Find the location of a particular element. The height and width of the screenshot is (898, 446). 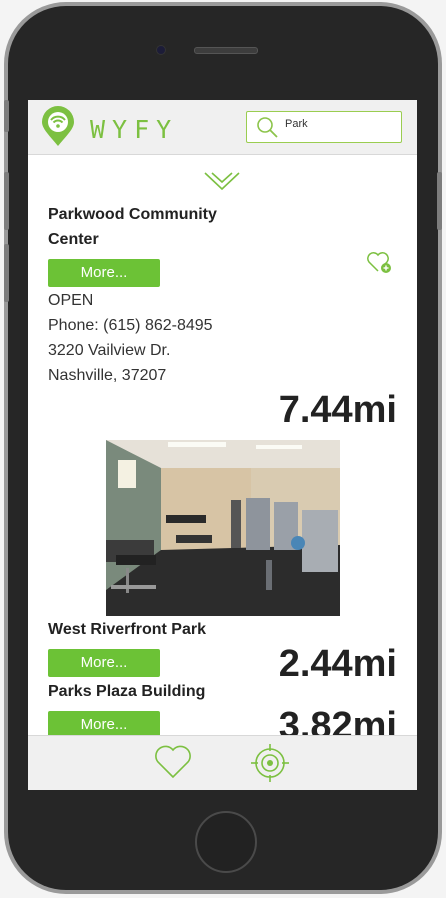

result-title-line: Parkwood Community is located at coordinates (132, 214).